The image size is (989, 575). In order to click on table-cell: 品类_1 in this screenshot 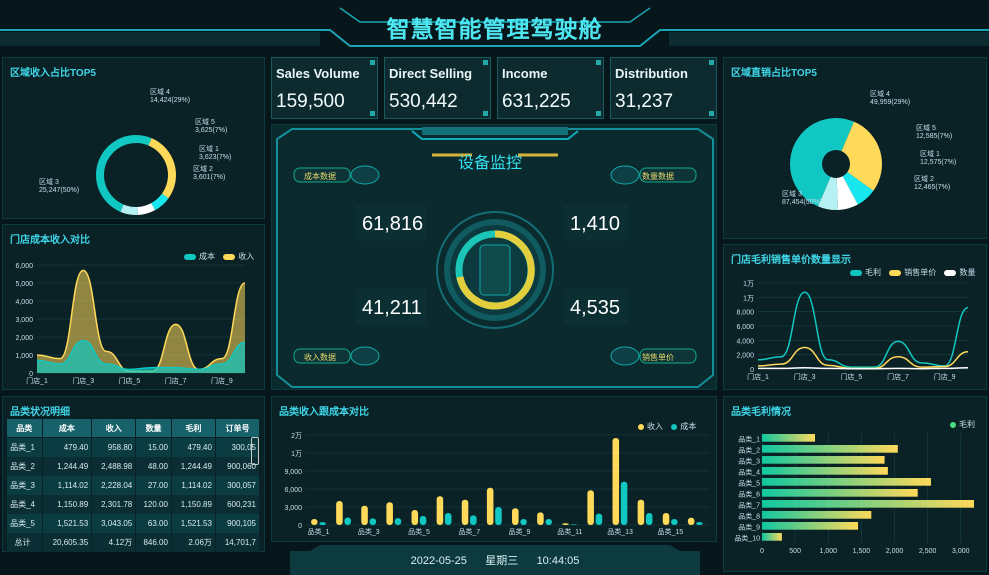, I will do `click(24, 447)`.